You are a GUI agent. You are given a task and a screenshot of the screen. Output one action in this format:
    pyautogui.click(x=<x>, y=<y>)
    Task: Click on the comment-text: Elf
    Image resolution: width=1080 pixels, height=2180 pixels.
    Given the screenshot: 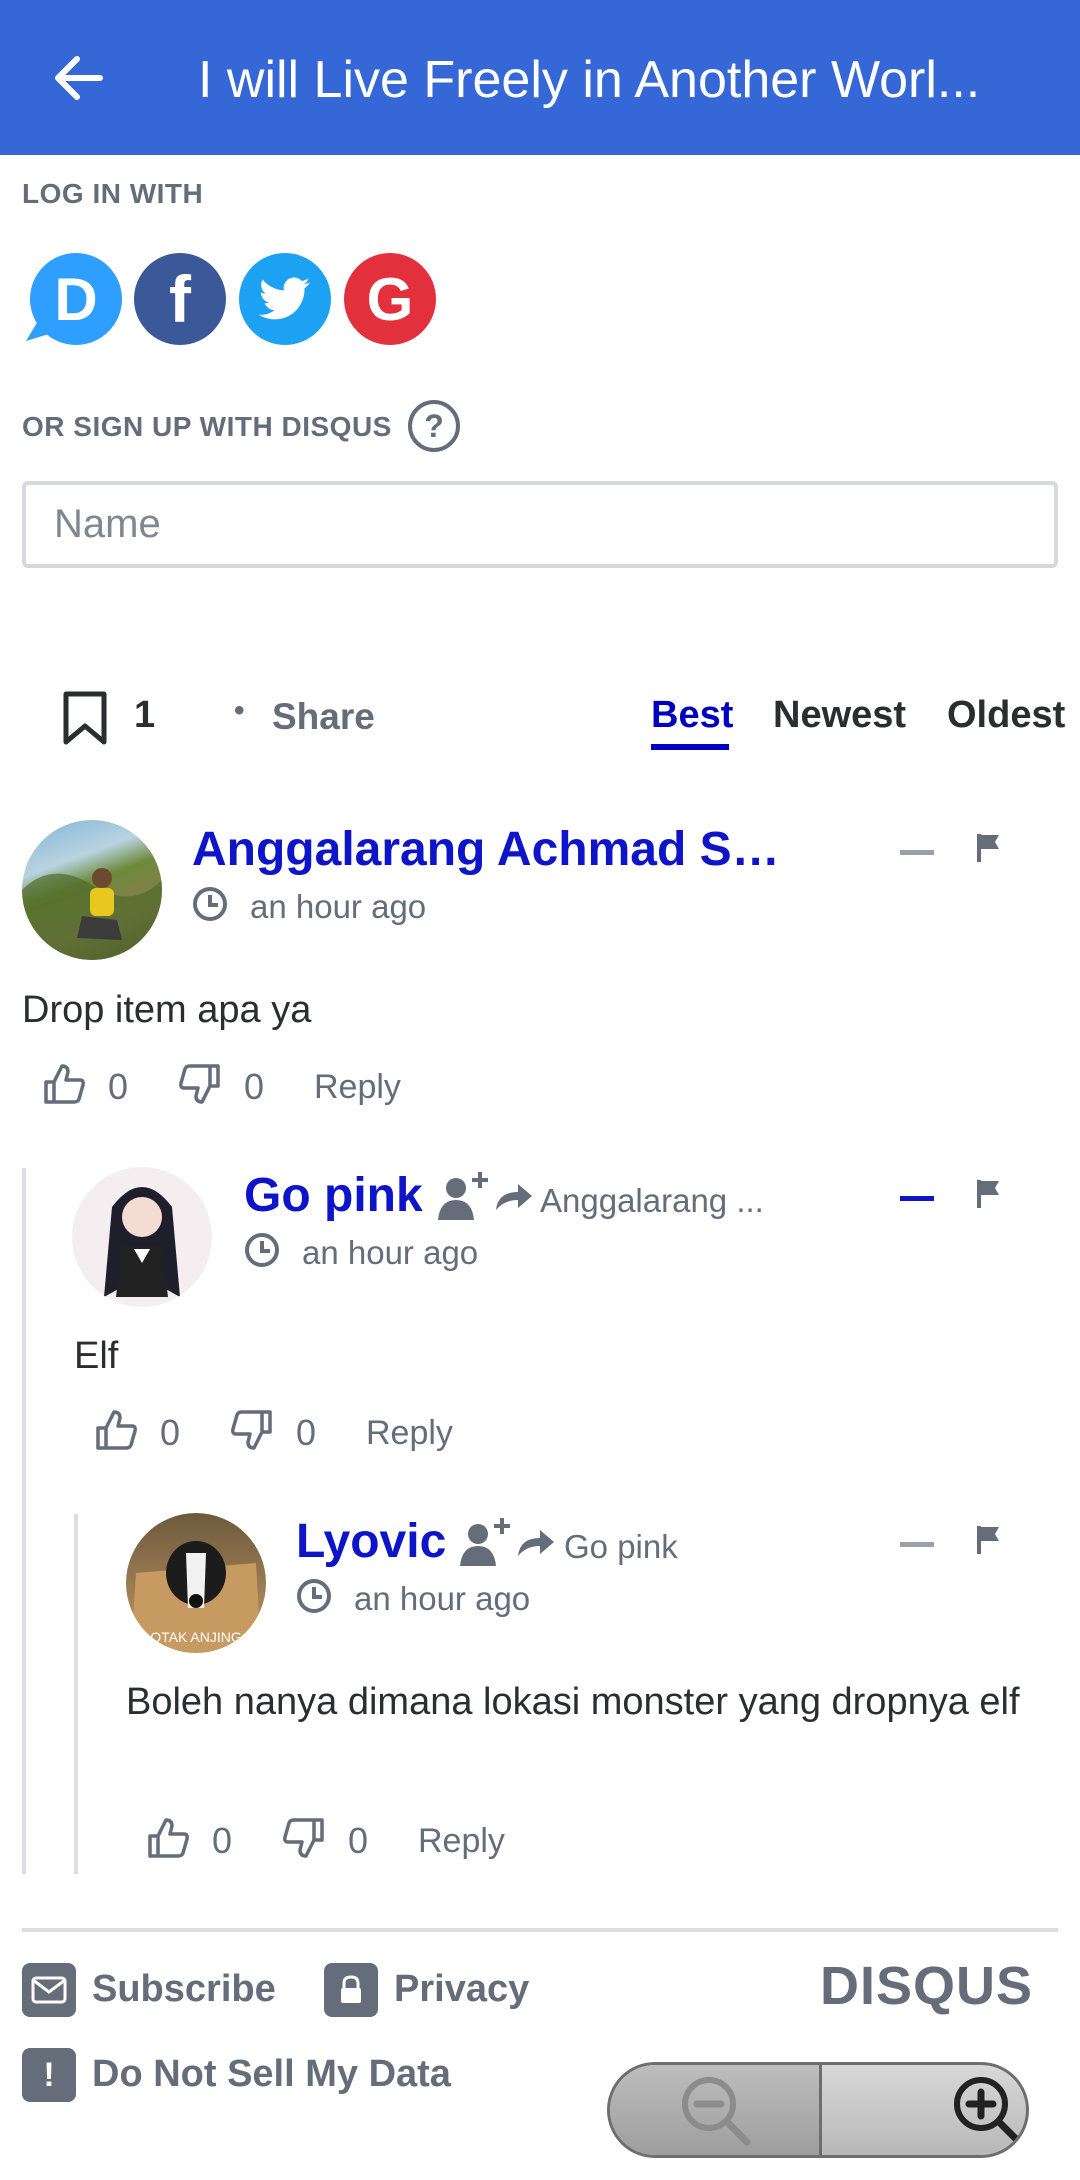 What is the action you would take?
    pyautogui.click(x=96, y=1356)
    